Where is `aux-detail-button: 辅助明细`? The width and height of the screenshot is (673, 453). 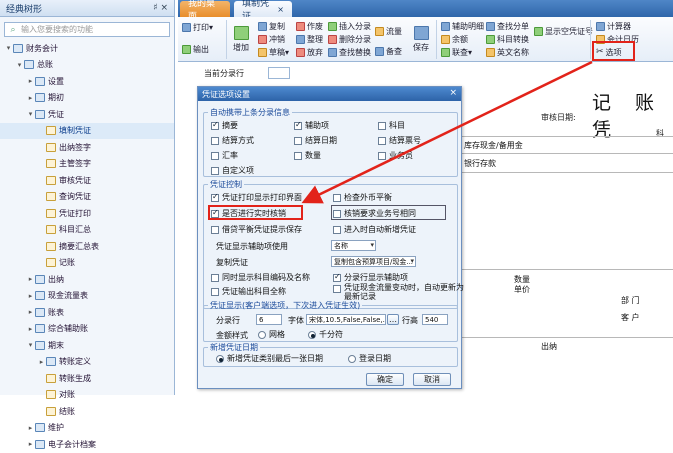
aux-detail-button: 辅助明细 is located at coordinates (462, 26).